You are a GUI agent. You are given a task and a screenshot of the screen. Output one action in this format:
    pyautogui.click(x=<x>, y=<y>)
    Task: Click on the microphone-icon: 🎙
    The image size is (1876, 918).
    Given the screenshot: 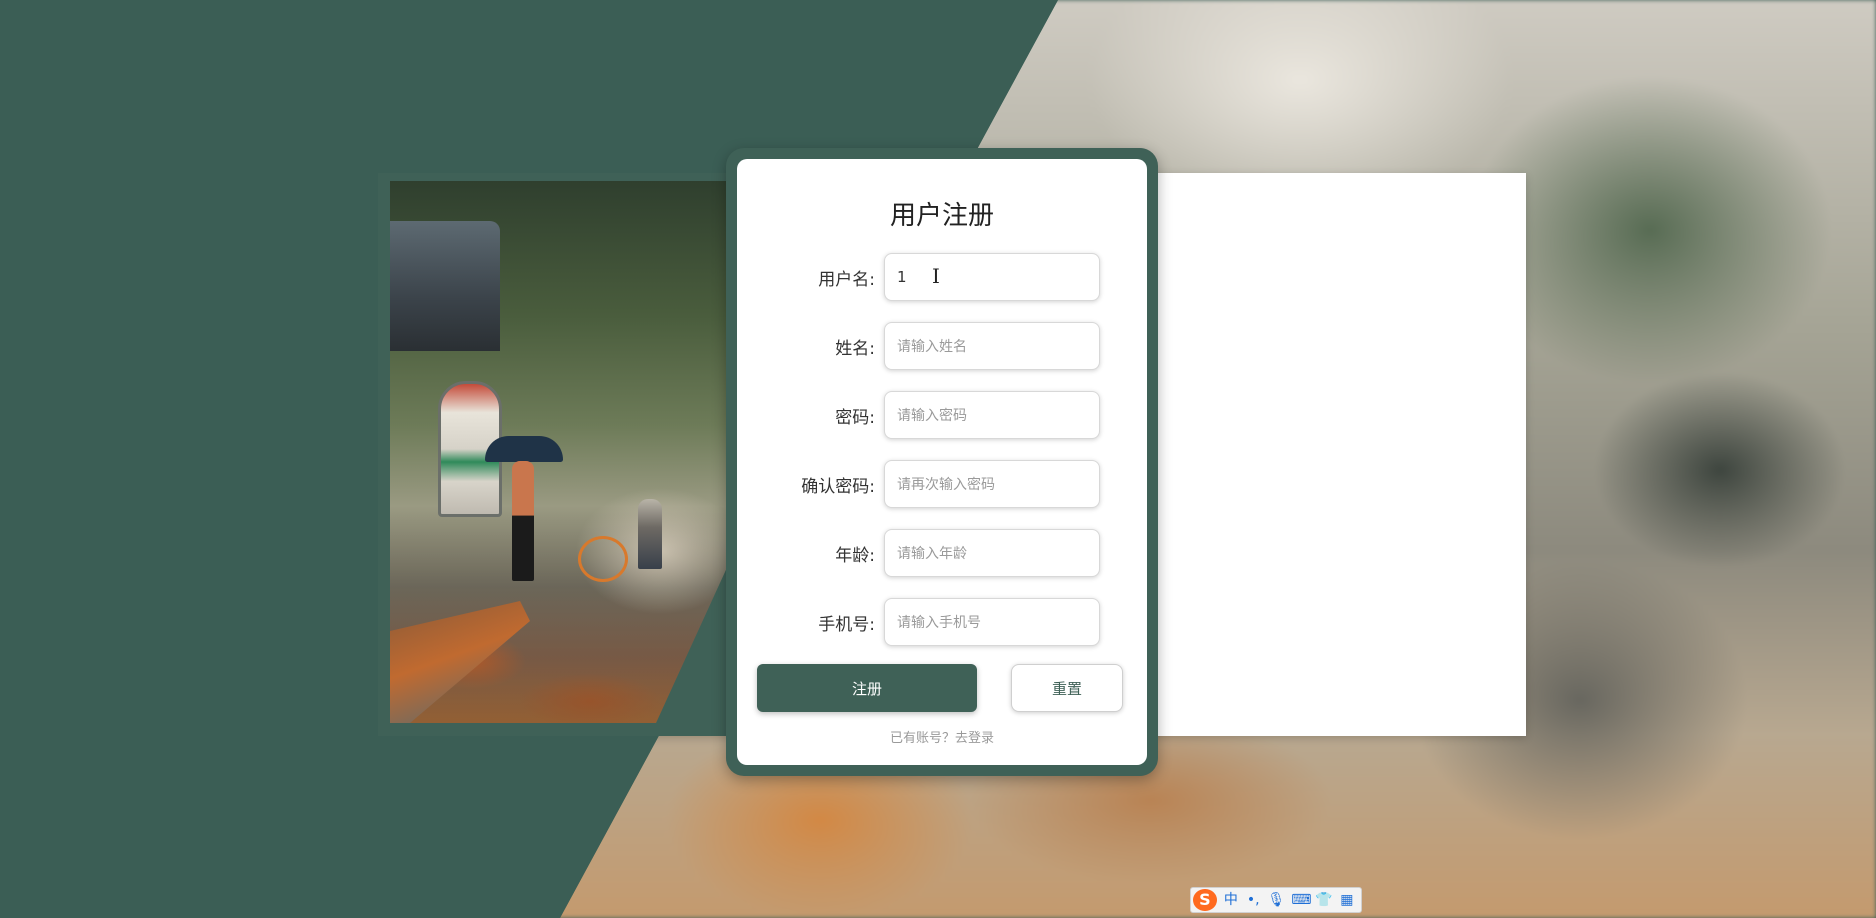 What is the action you would take?
    pyautogui.click(x=1276, y=900)
    